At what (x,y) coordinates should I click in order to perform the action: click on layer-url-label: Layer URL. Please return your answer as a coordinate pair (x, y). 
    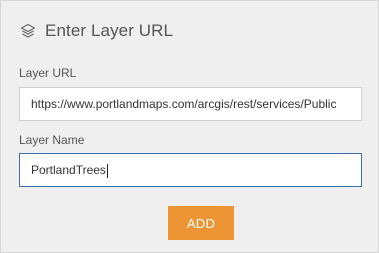
    Looking at the image, I should click on (48, 73).